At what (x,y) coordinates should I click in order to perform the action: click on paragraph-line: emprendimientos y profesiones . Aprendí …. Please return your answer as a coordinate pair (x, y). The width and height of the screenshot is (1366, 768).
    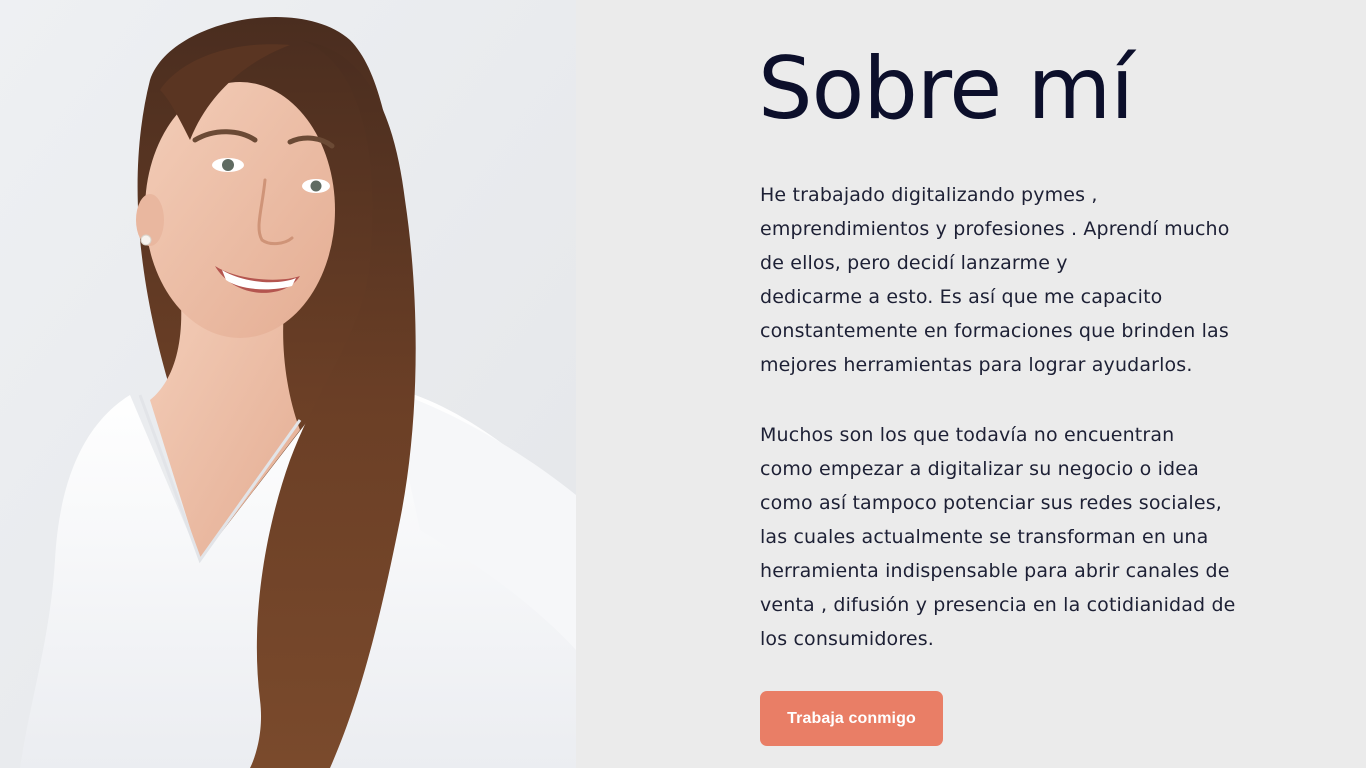
    Looking at the image, I should click on (995, 229).